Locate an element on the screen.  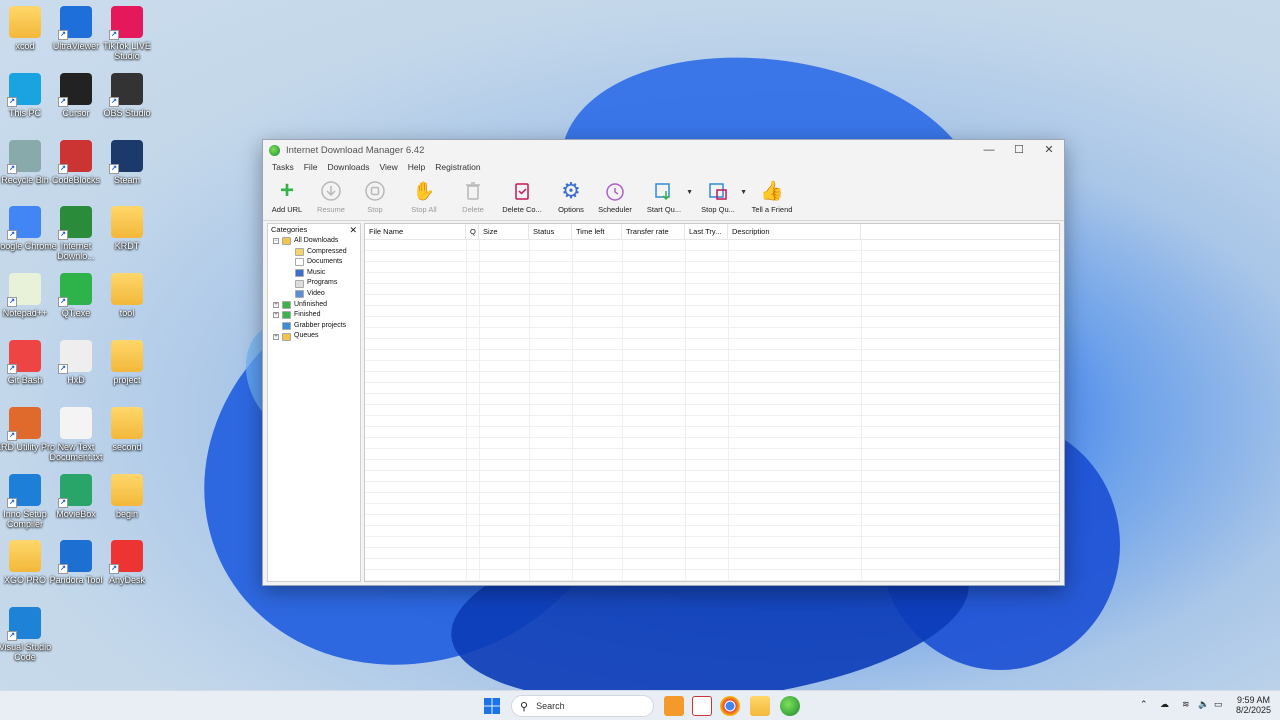
clock: 9:59 AM 8/2/2025 is located at coordinates (1254, 705).